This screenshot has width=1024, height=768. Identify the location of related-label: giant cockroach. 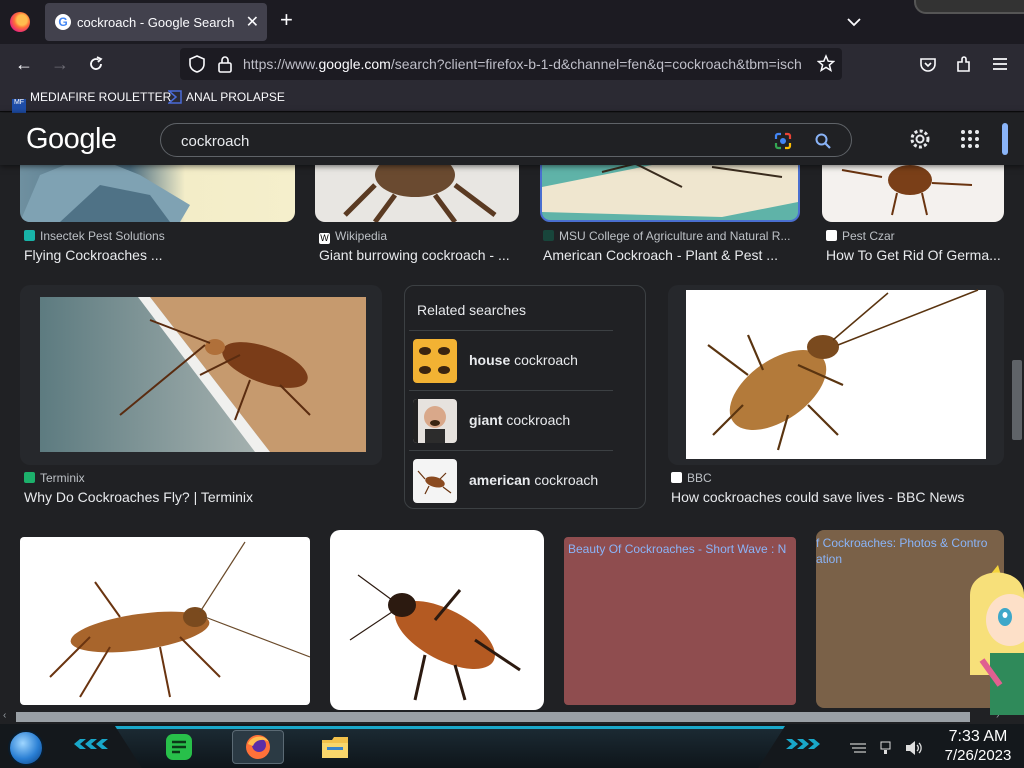
(520, 420).